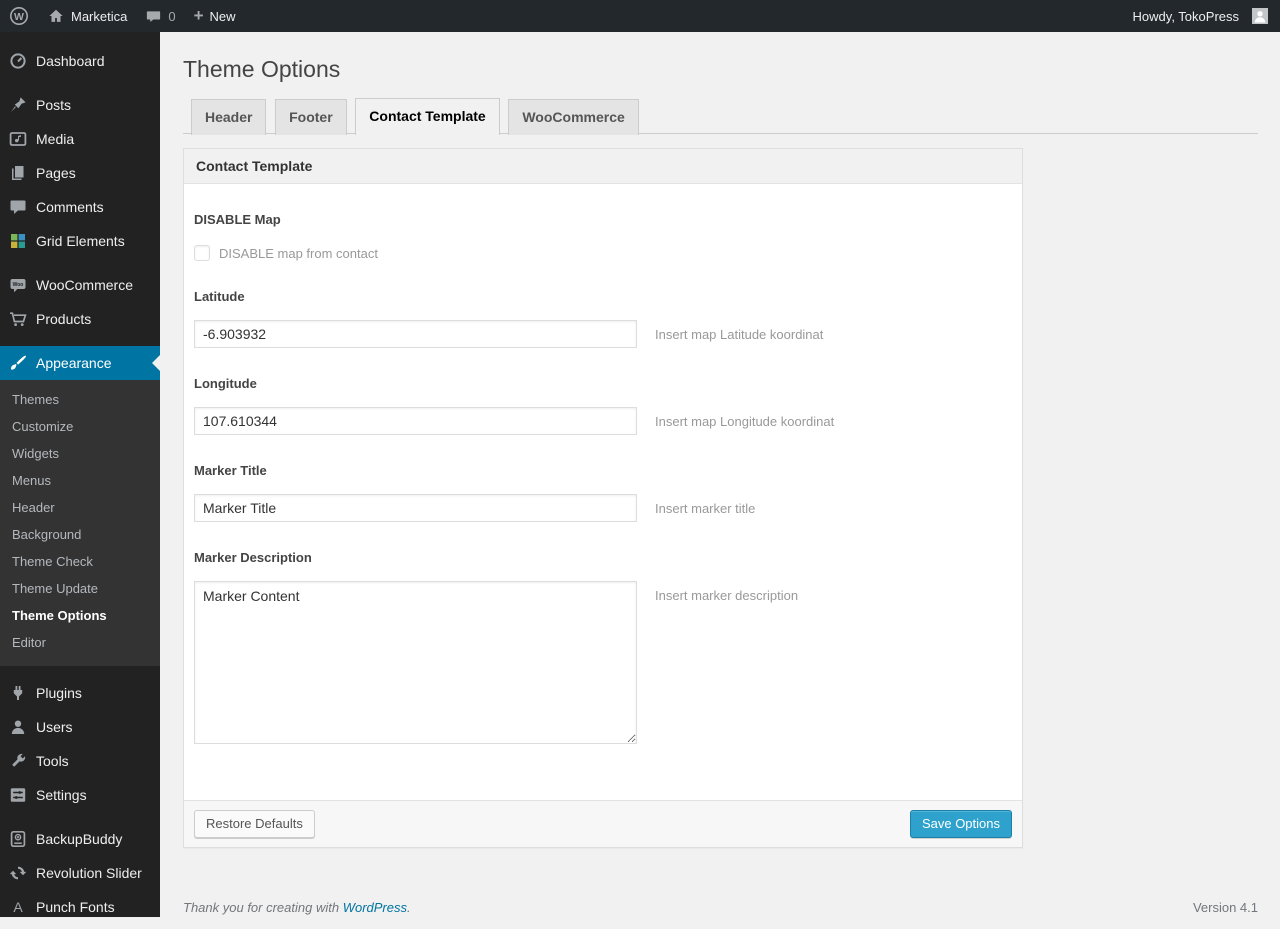 This screenshot has width=1280, height=929. I want to click on sidebar-label: BackupBuddy, so click(79, 839).